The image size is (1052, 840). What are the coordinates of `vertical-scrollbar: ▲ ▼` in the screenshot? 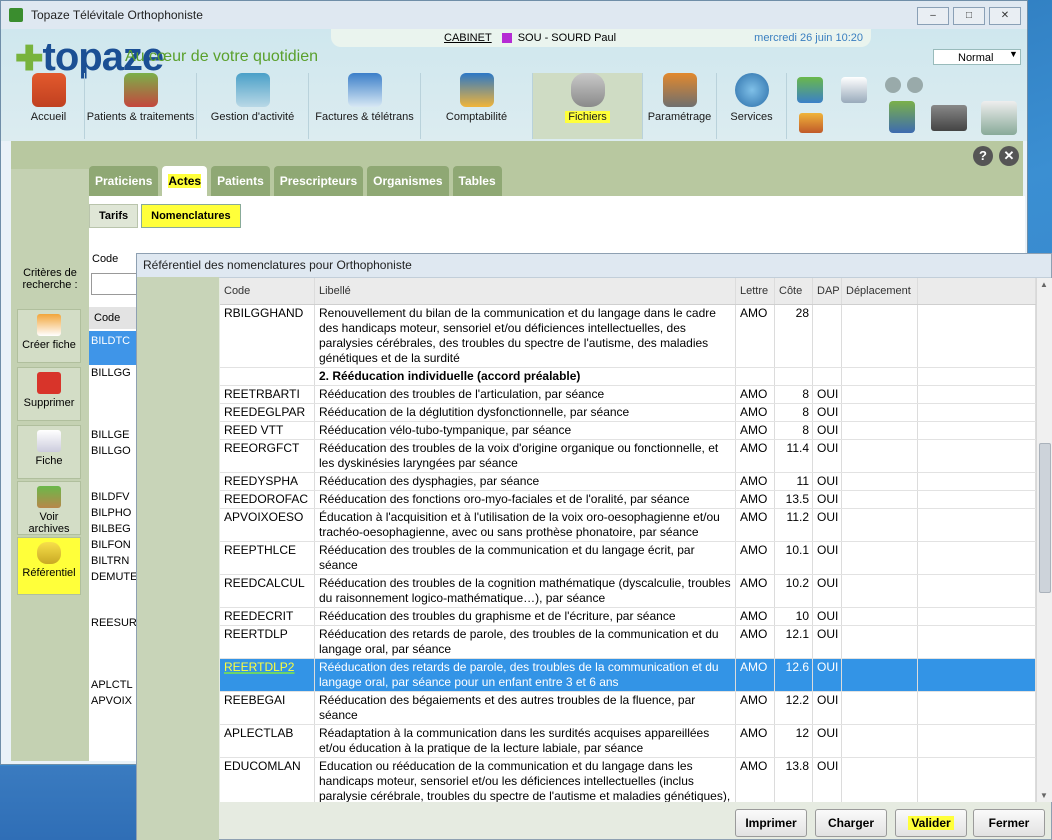 It's located at (1044, 540).